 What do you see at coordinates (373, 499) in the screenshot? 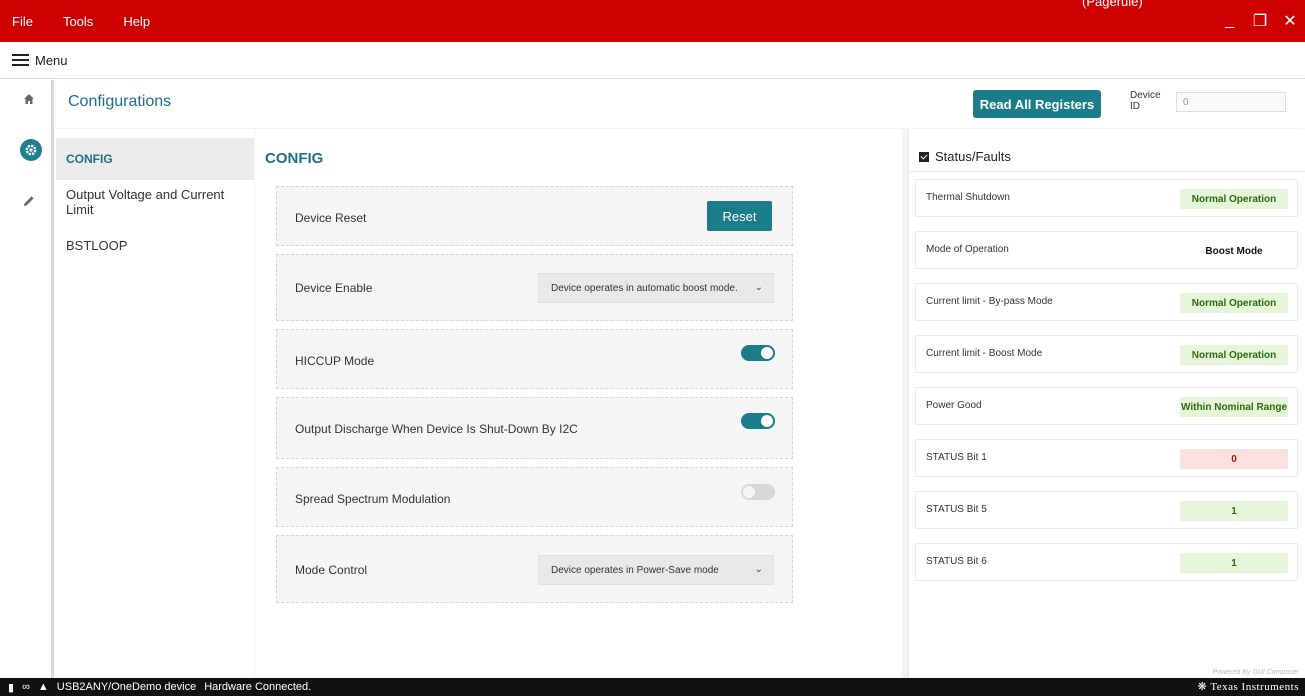
I see `spread-spectrum-label: Spread Spectrum Modulation` at bounding box center [373, 499].